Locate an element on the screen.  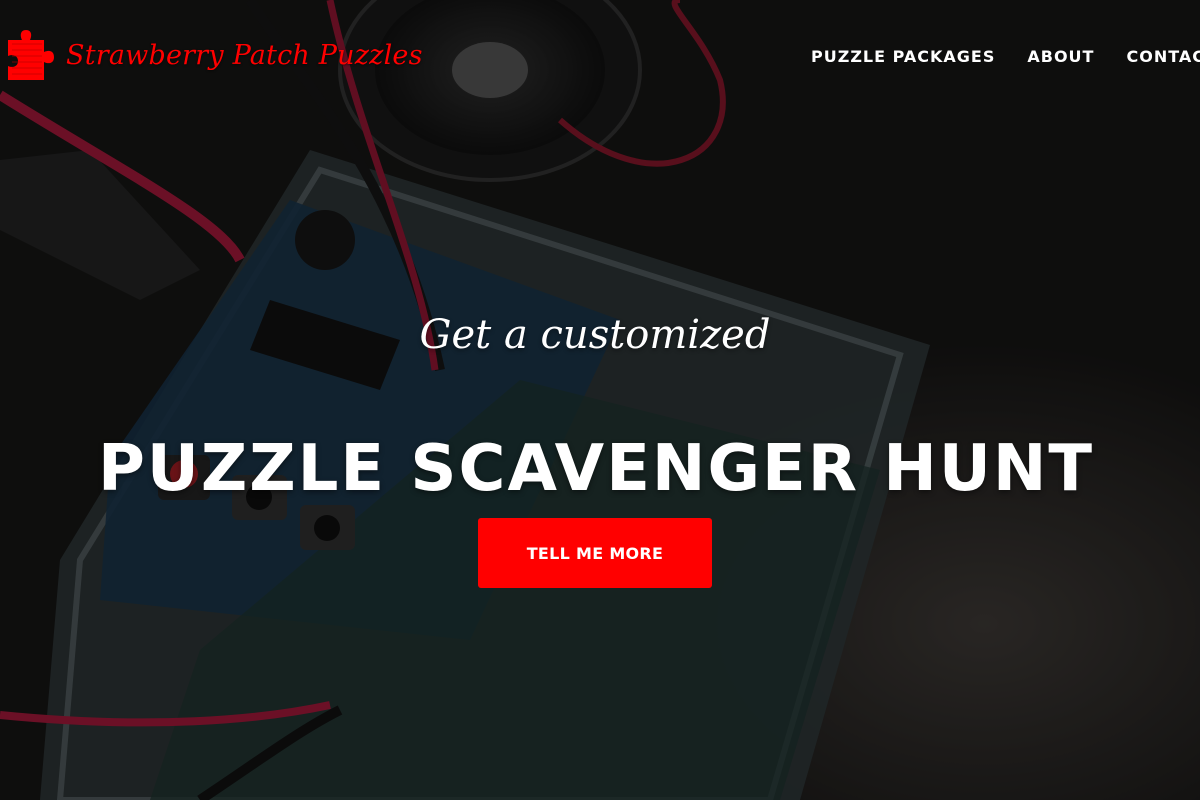
tell-me-more-button: TELL ME MORE is located at coordinates (595, 553).